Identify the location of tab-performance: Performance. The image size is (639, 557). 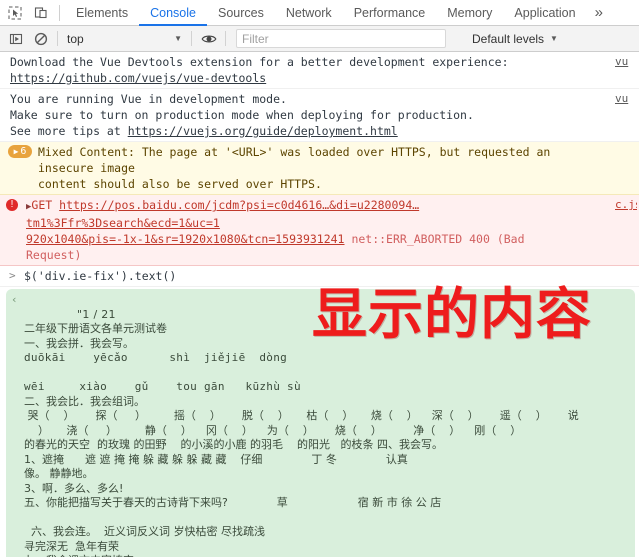
(390, 13).